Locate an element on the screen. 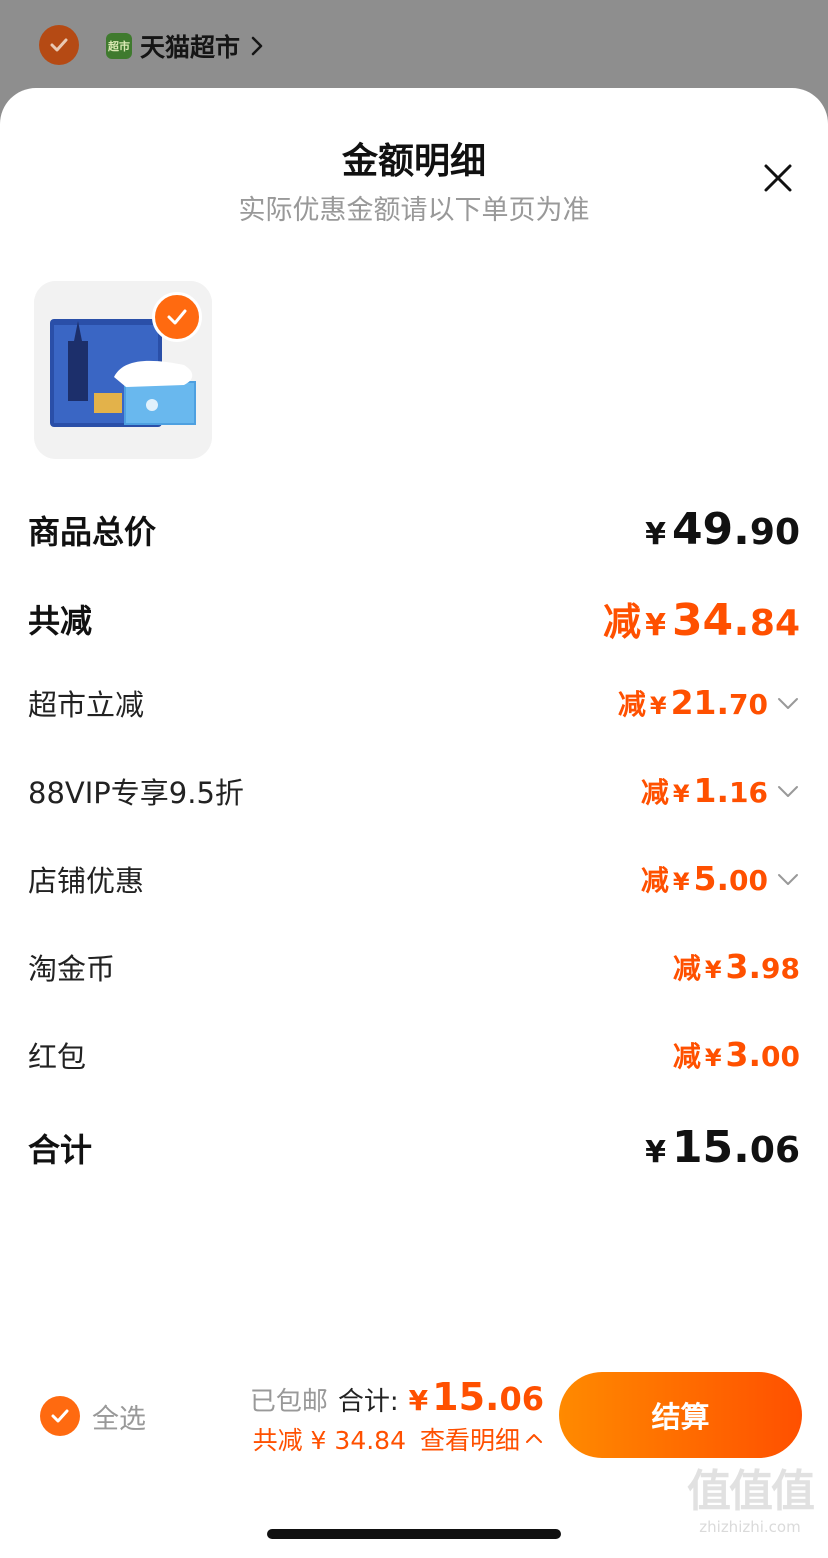 The width and height of the screenshot is (828, 1558). amount-decimal: 90 is located at coordinates (774, 532).